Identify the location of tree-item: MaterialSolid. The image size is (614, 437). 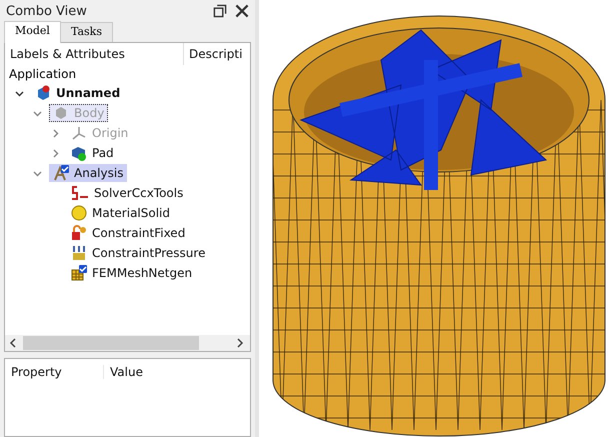
(120, 213).